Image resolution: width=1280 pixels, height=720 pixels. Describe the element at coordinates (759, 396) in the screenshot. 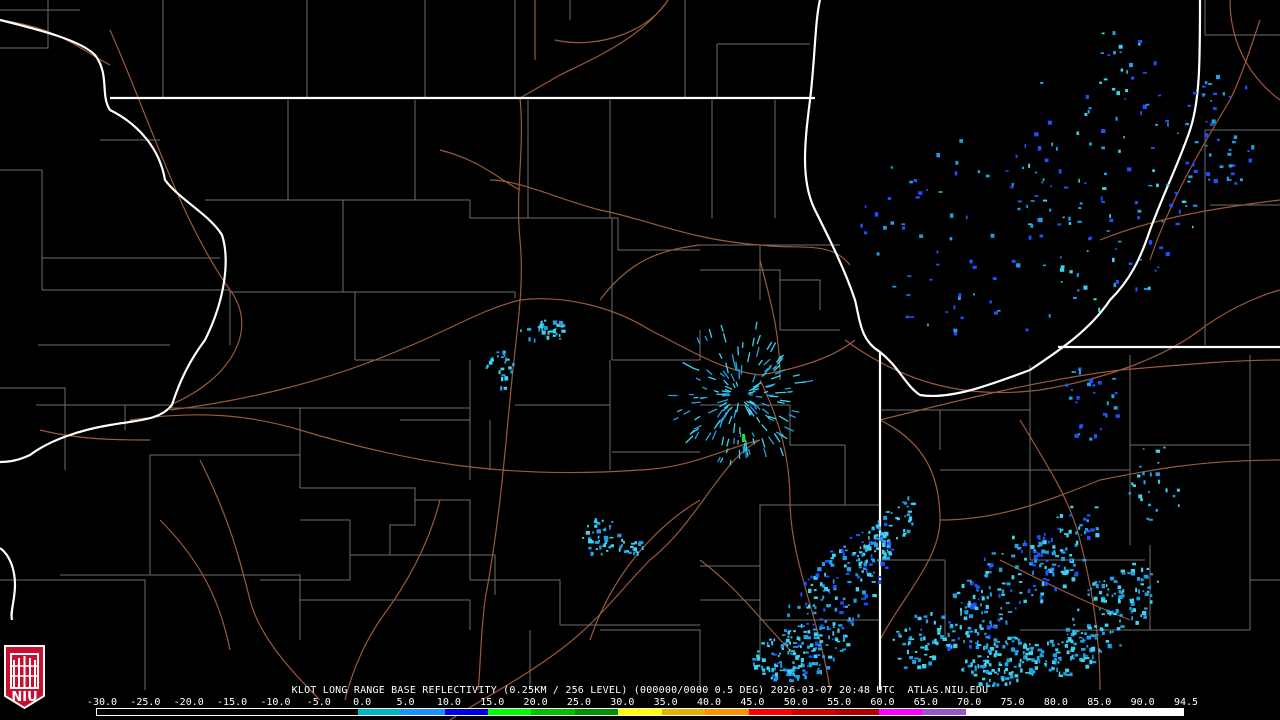

I see `clutter-streak` at that location.